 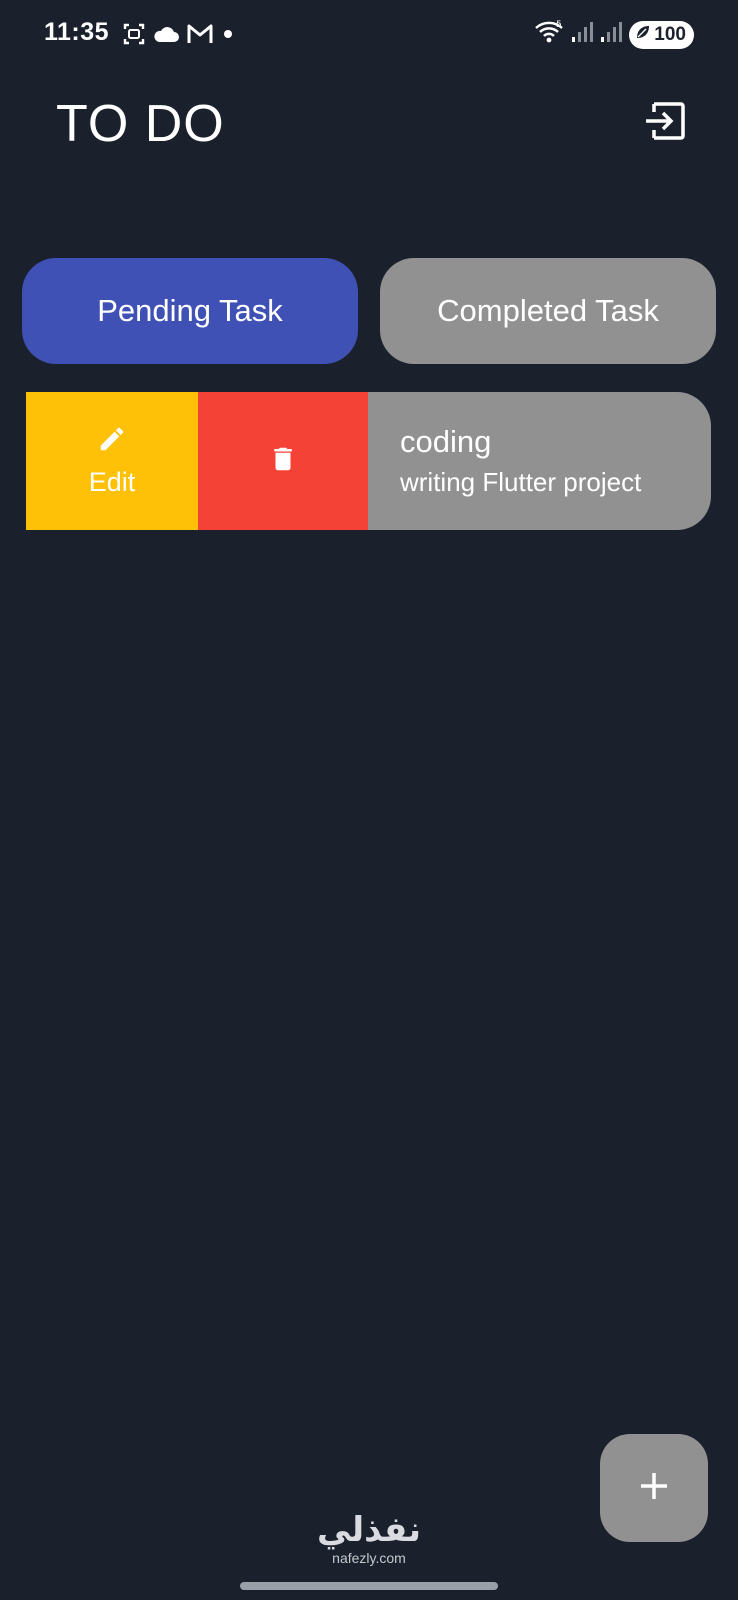 I want to click on status-right-icons: 5 100, so click(x=614, y=34).